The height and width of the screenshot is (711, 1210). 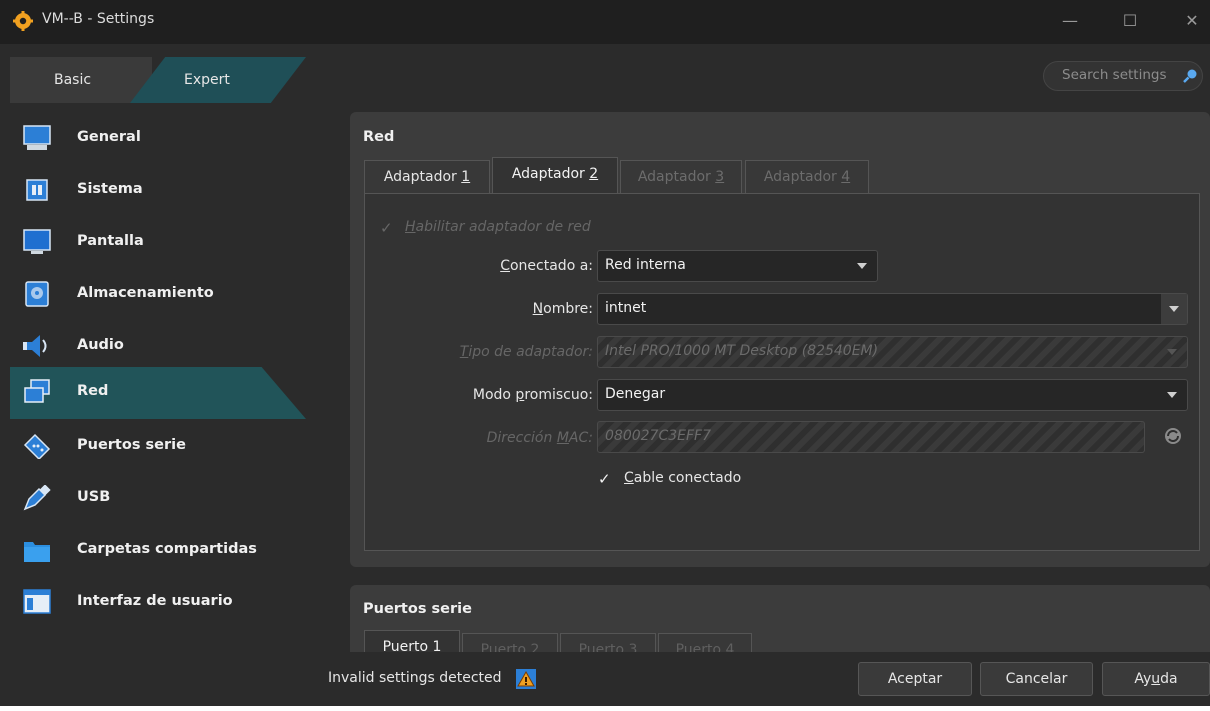 I want to click on promiscuous-mode-label: Modo promiscuo:, so click(x=532, y=395).